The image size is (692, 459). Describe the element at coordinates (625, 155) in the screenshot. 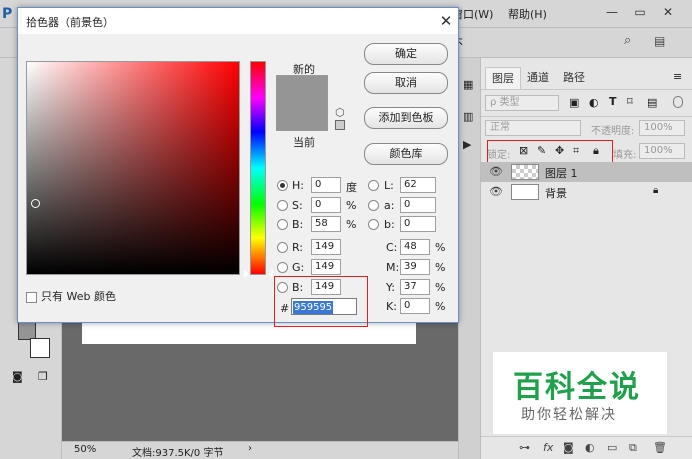

I see `fill-label: 填充:` at that location.